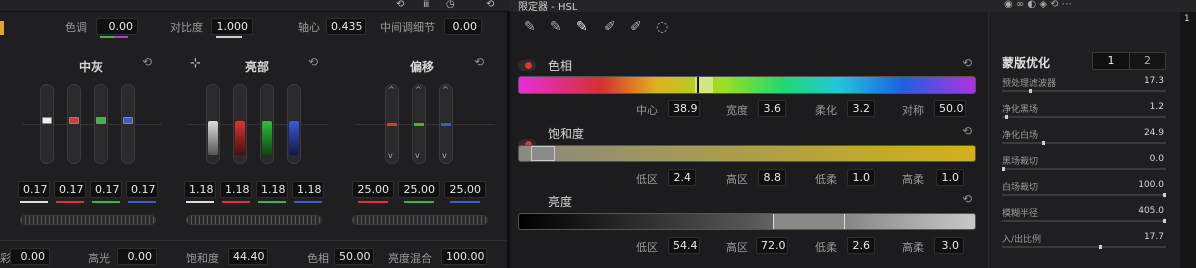  I want to click on gain-y-field: 1.18, so click(200, 189).